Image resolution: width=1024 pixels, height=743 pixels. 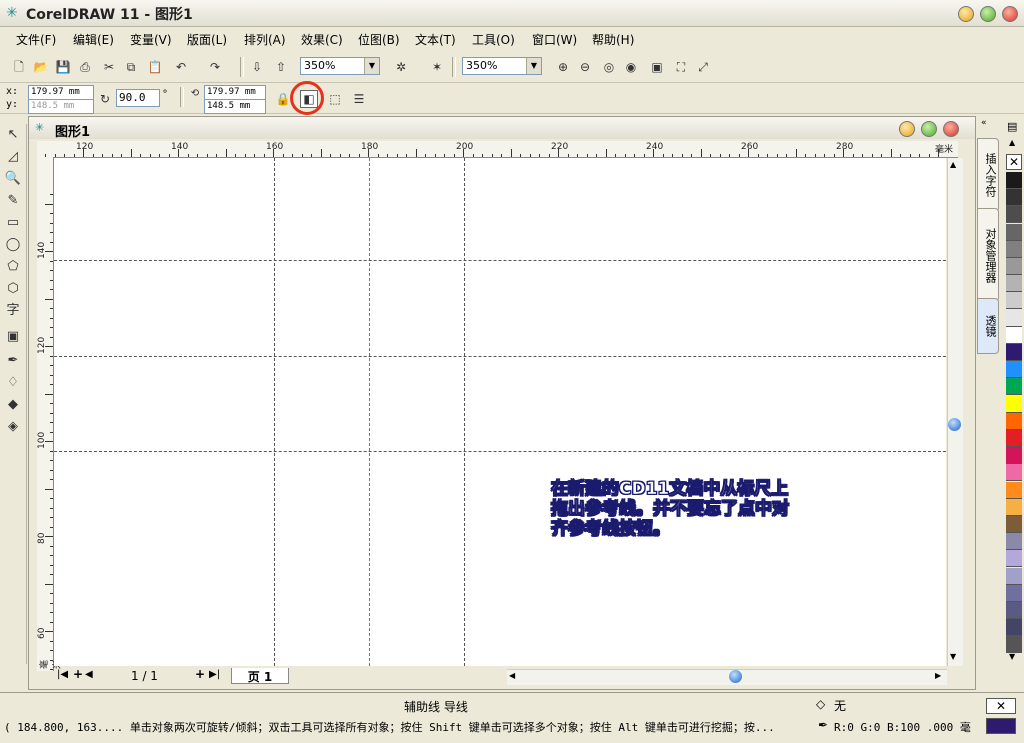 I want to click on freehand-tool-icon: ✎, so click(x=13, y=201).